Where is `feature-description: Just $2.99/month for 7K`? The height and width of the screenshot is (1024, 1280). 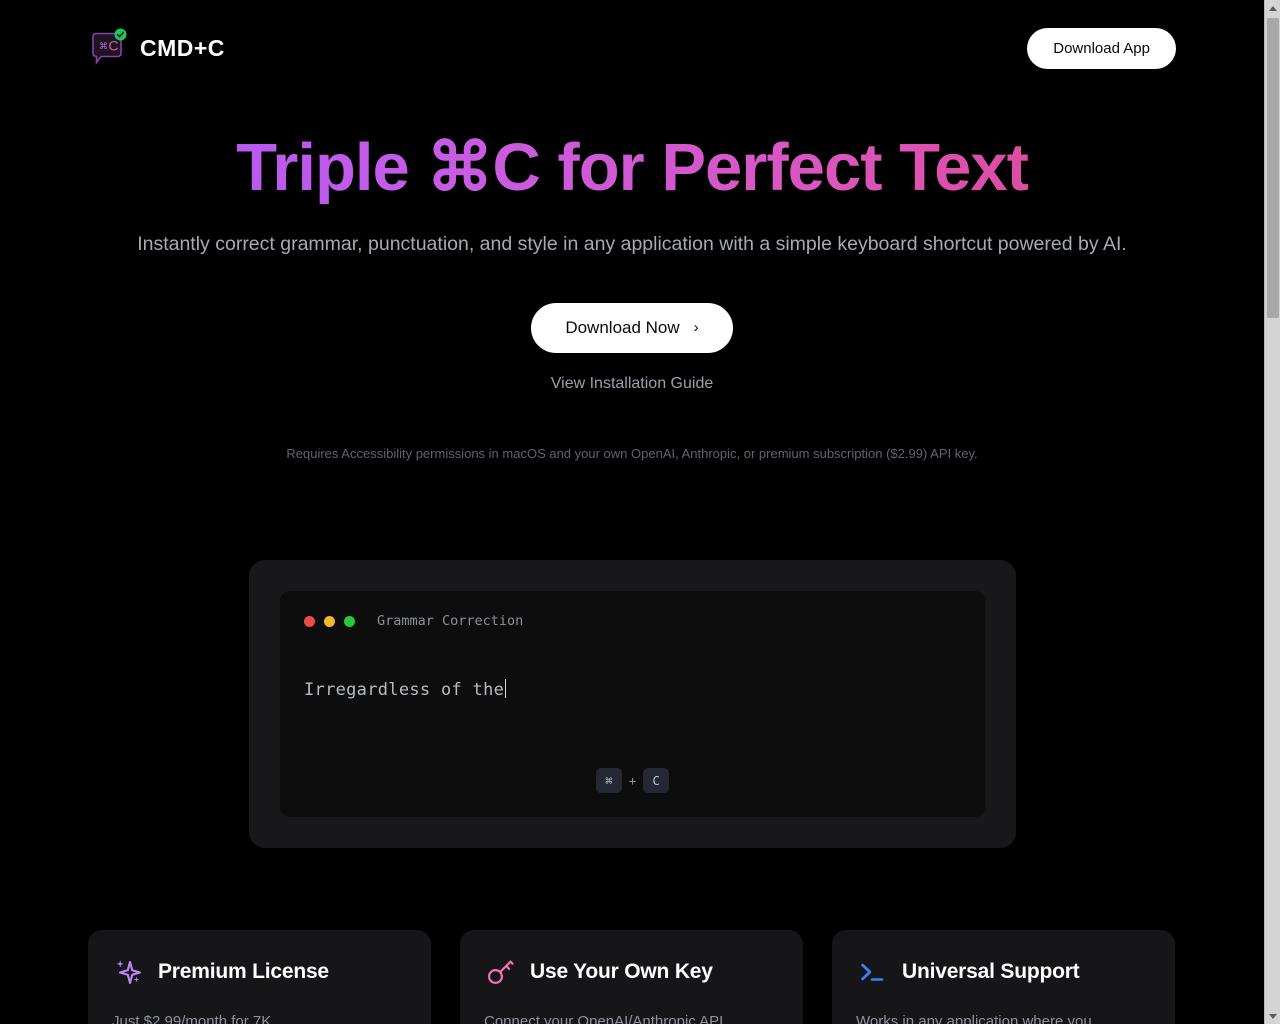 feature-description: Just $2.99/month for 7K is located at coordinates (192, 1018).